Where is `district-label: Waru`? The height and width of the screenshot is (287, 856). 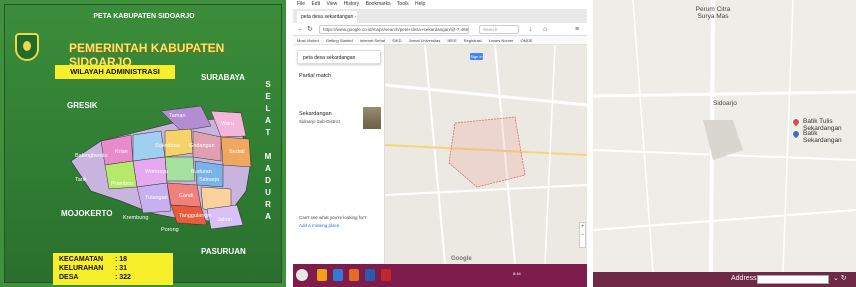
district-label: Waru is located at coordinates (227, 124).